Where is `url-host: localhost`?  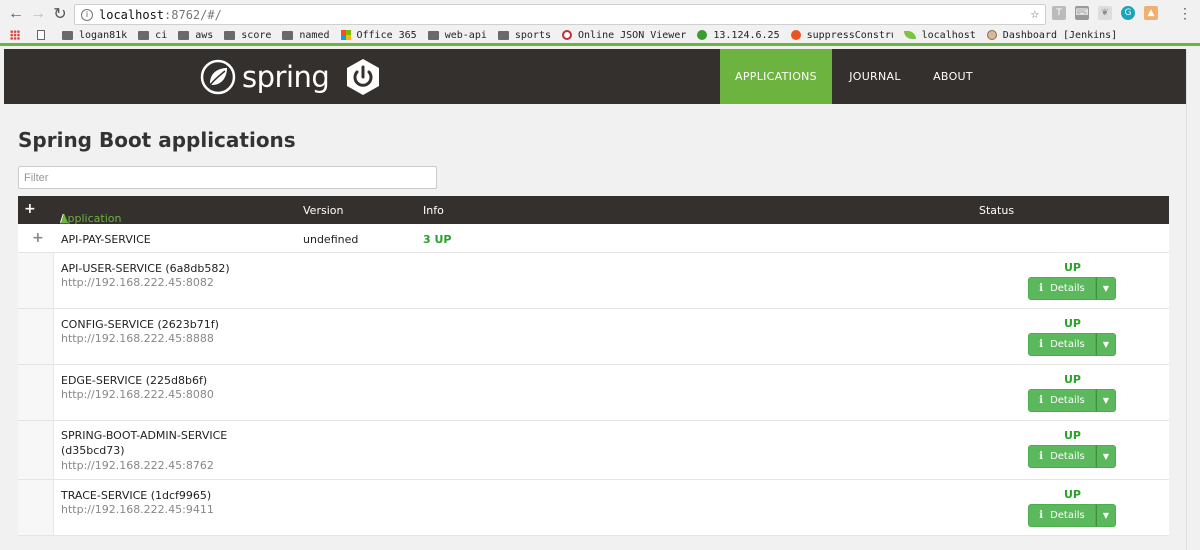 url-host: localhost is located at coordinates (132, 14).